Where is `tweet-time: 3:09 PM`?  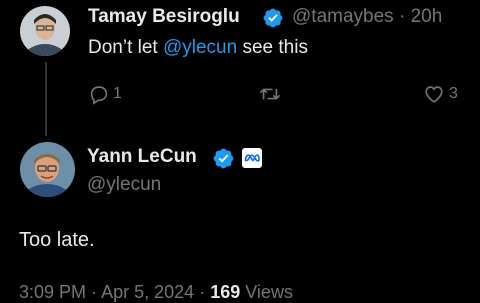 tweet-time: 3:09 PM is located at coordinates (52, 292).